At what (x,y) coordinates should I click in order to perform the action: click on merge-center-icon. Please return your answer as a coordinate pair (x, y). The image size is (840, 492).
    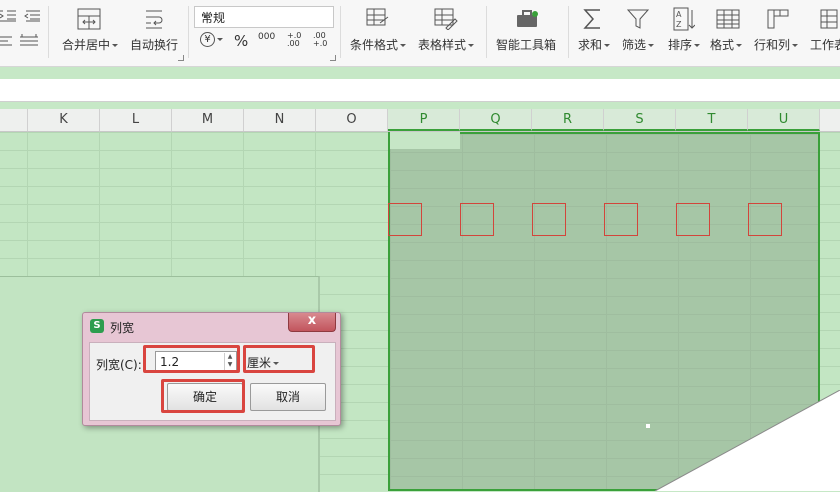
    Looking at the image, I should click on (89, 19).